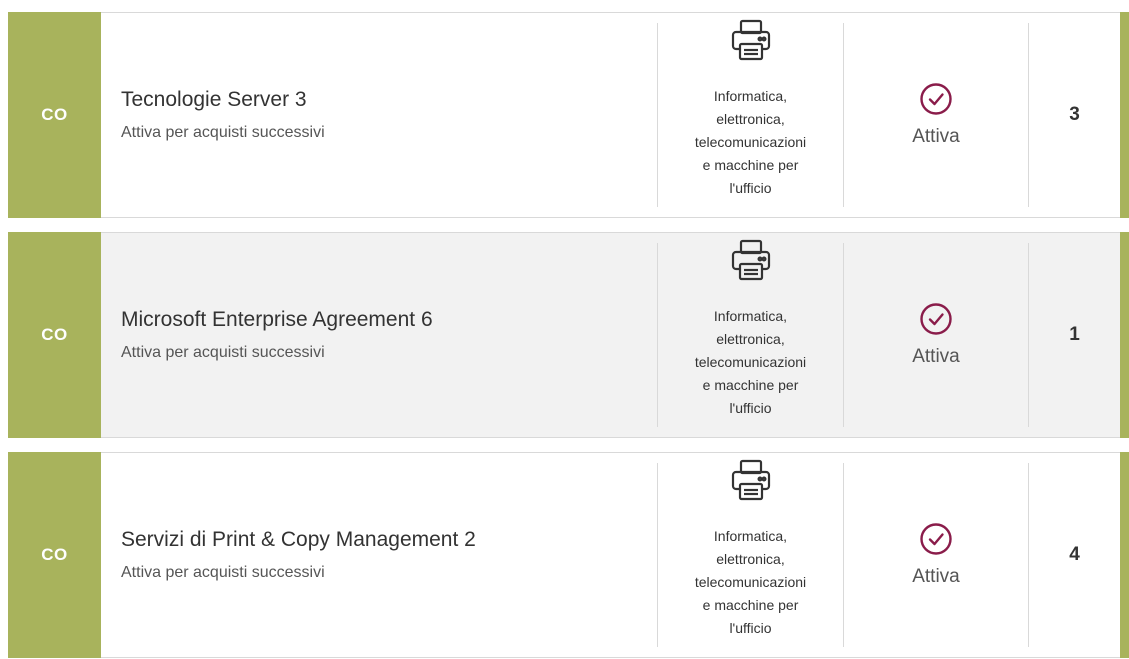  I want to click on item-title: Servizi di Print & Copy Management 2, so click(381, 540).